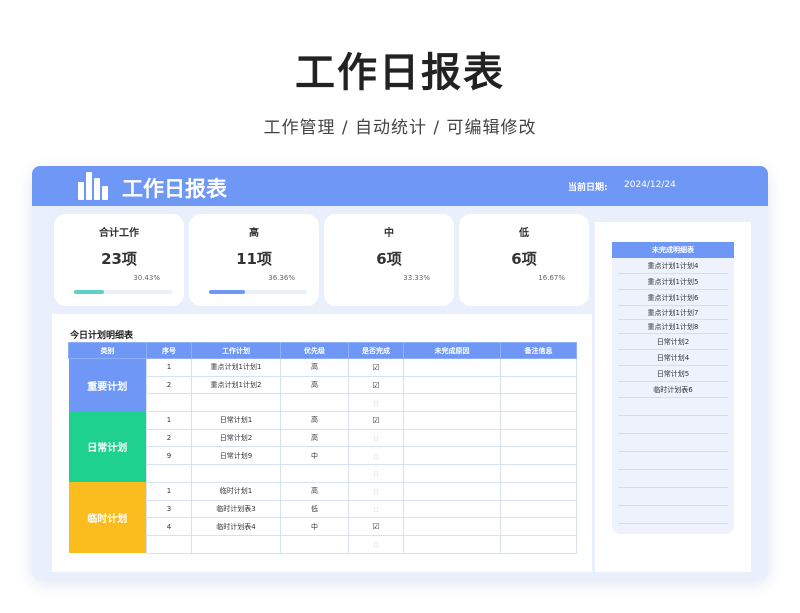 The image size is (800, 613). What do you see at coordinates (673, 390) in the screenshot?
I see `incomplete-item: 临时计划表6` at bounding box center [673, 390].